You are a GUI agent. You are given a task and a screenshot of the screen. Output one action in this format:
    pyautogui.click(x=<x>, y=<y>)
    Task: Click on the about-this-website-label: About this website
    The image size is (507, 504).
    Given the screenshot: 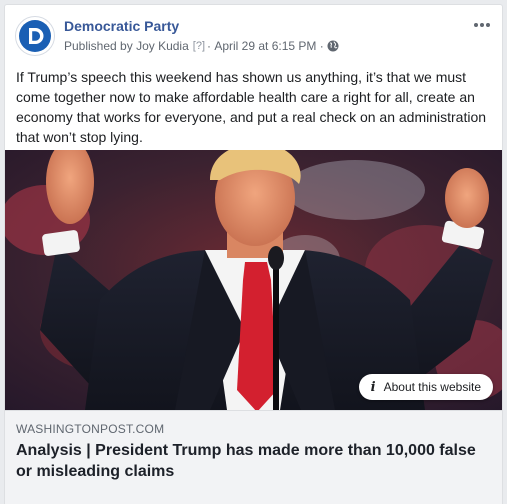 What is the action you would take?
    pyautogui.click(x=432, y=387)
    